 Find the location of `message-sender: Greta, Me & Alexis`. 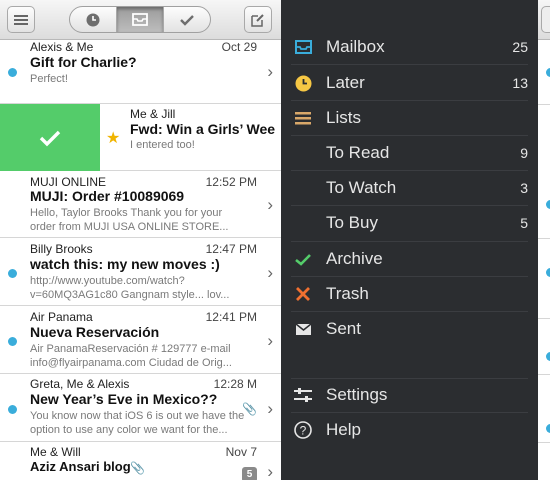

message-sender: Greta, Me & Alexis is located at coordinates (80, 384).